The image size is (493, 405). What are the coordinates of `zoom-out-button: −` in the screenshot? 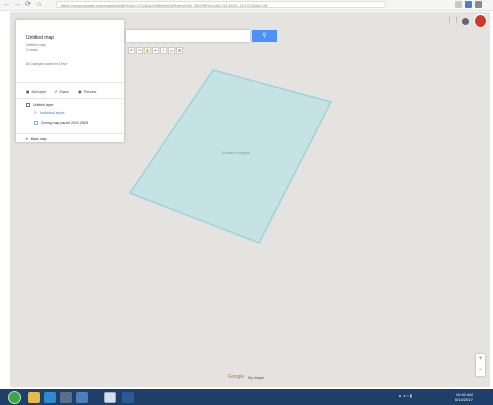 It's located at (480, 370).